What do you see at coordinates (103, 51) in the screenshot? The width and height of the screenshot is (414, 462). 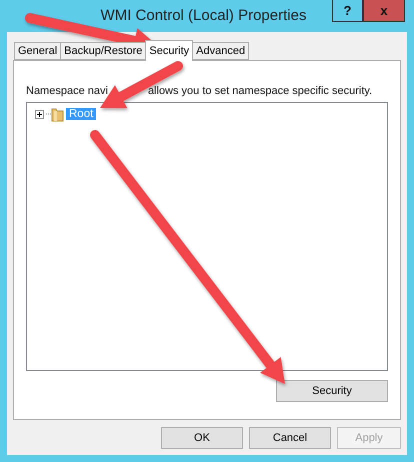 I see `tab: Backup/Restore` at bounding box center [103, 51].